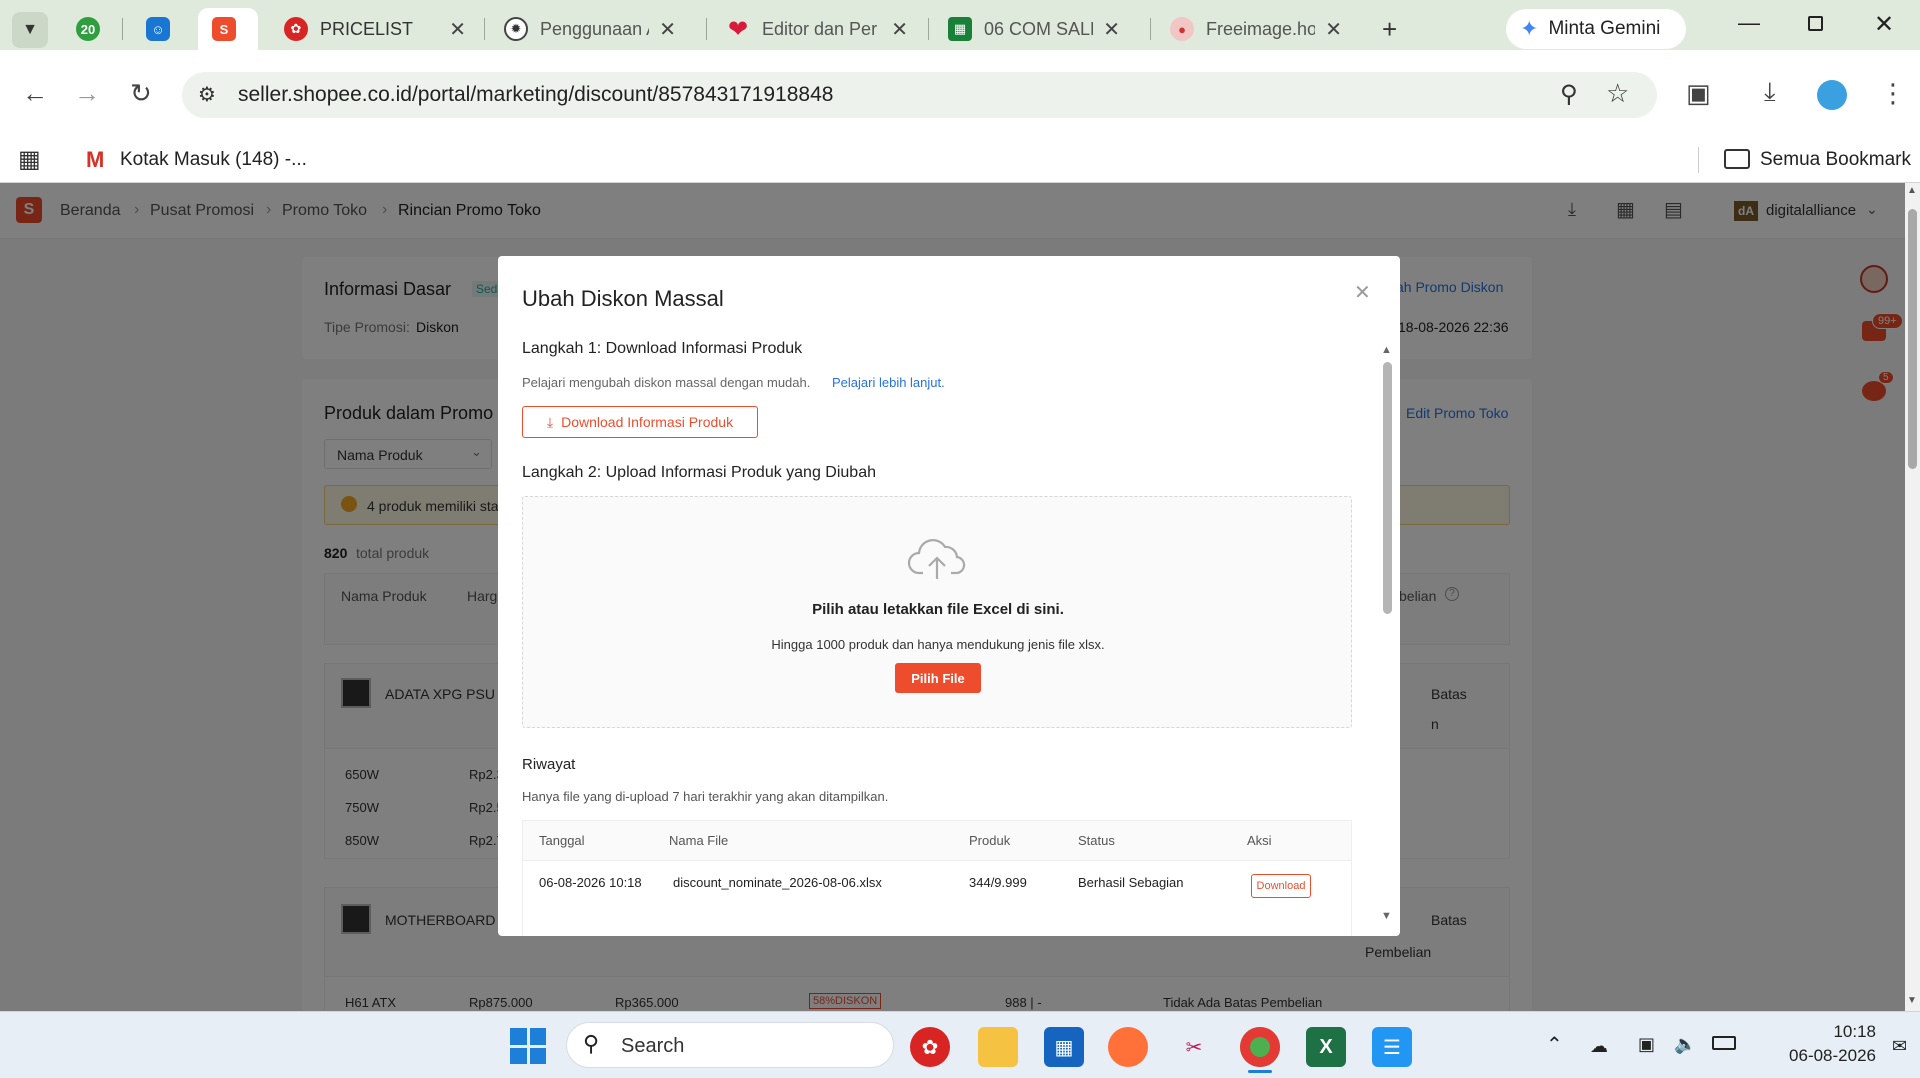 The image size is (1920, 1078). I want to click on drop-title: Pilih atau letakkan file Excel di sini., so click(938, 609).